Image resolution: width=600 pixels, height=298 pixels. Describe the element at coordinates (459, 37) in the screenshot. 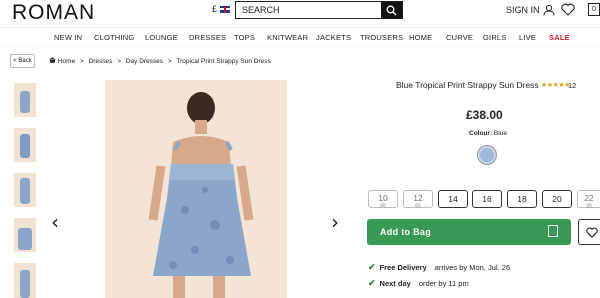

I see `nav-item: CURVE` at that location.